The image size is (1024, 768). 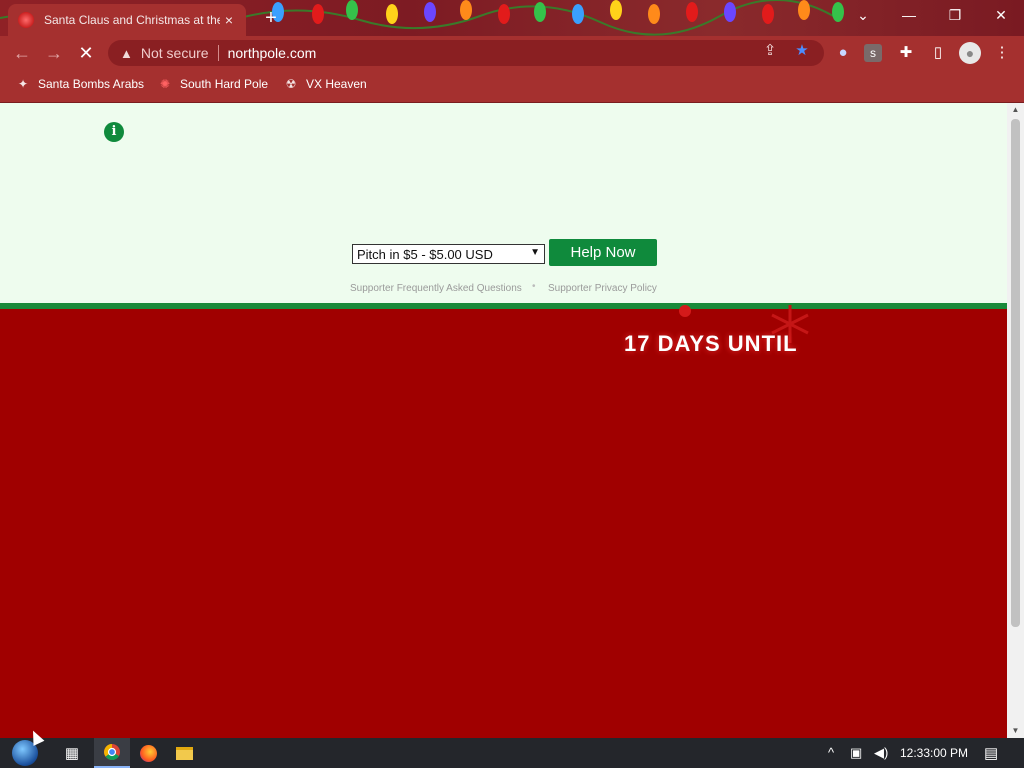 What do you see at coordinates (425, 254) in the screenshot?
I see `pitch-selected-value: Pitch in $5 - $5.00 USD` at bounding box center [425, 254].